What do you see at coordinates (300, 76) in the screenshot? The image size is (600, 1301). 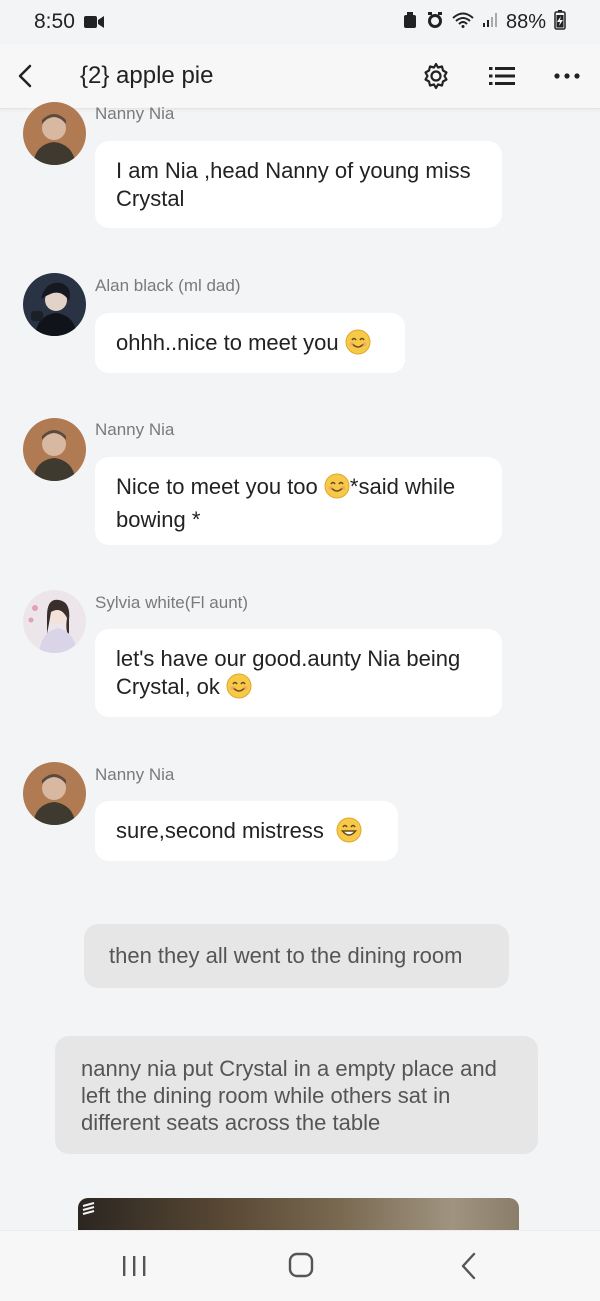 I see `chat-header: {2} apple pie` at bounding box center [300, 76].